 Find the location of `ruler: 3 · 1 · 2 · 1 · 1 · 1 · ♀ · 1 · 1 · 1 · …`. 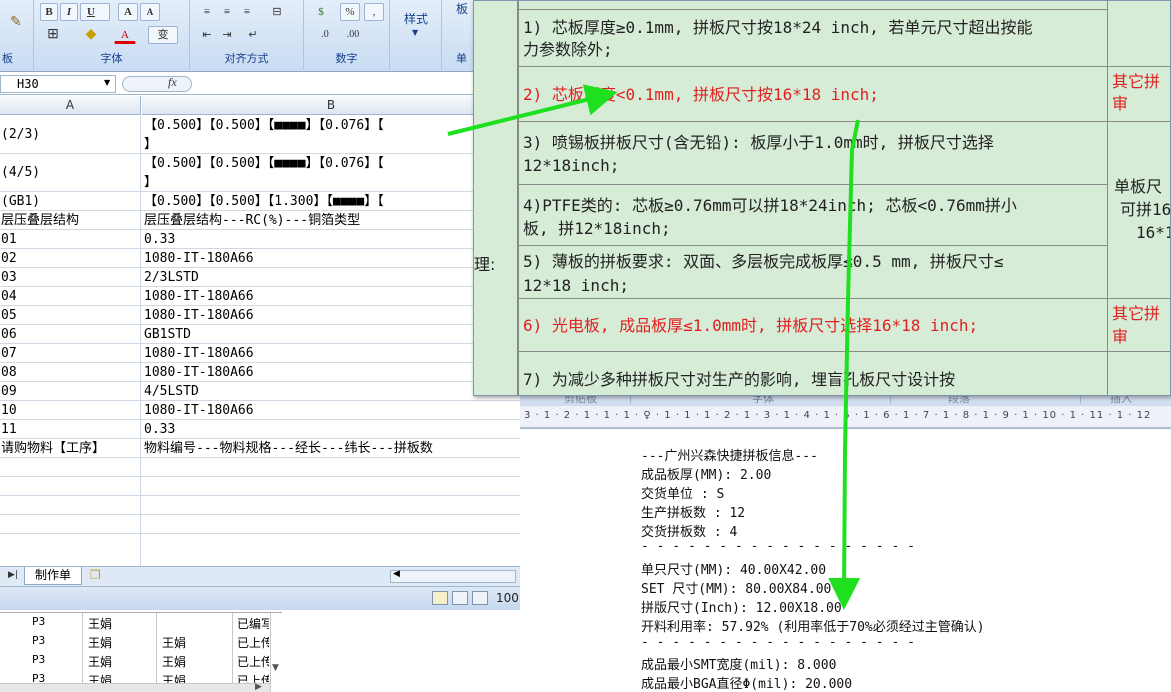

ruler: 3 · 1 · 2 · 1 · 1 · 1 · ♀ · 1 · 1 · 1 · … is located at coordinates (845, 417).